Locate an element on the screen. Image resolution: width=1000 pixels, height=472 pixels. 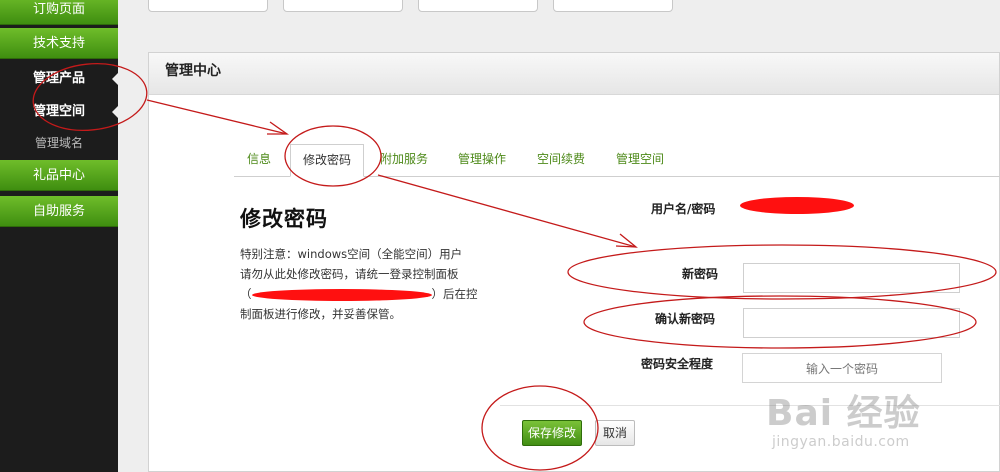
notice-line-suffix: ）后在控 is located at coordinates (454, 294).